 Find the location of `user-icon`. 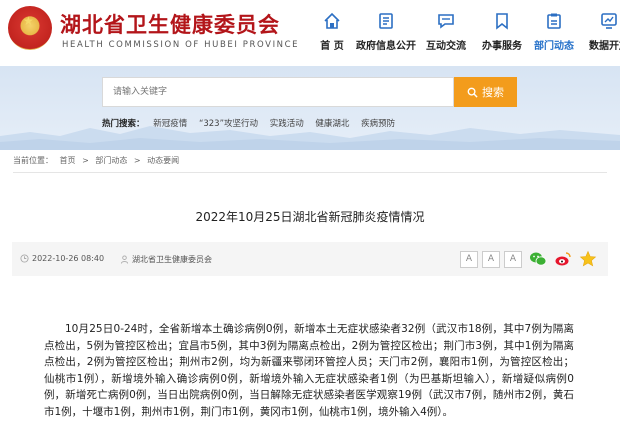

user-icon is located at coordinates (124, 259).